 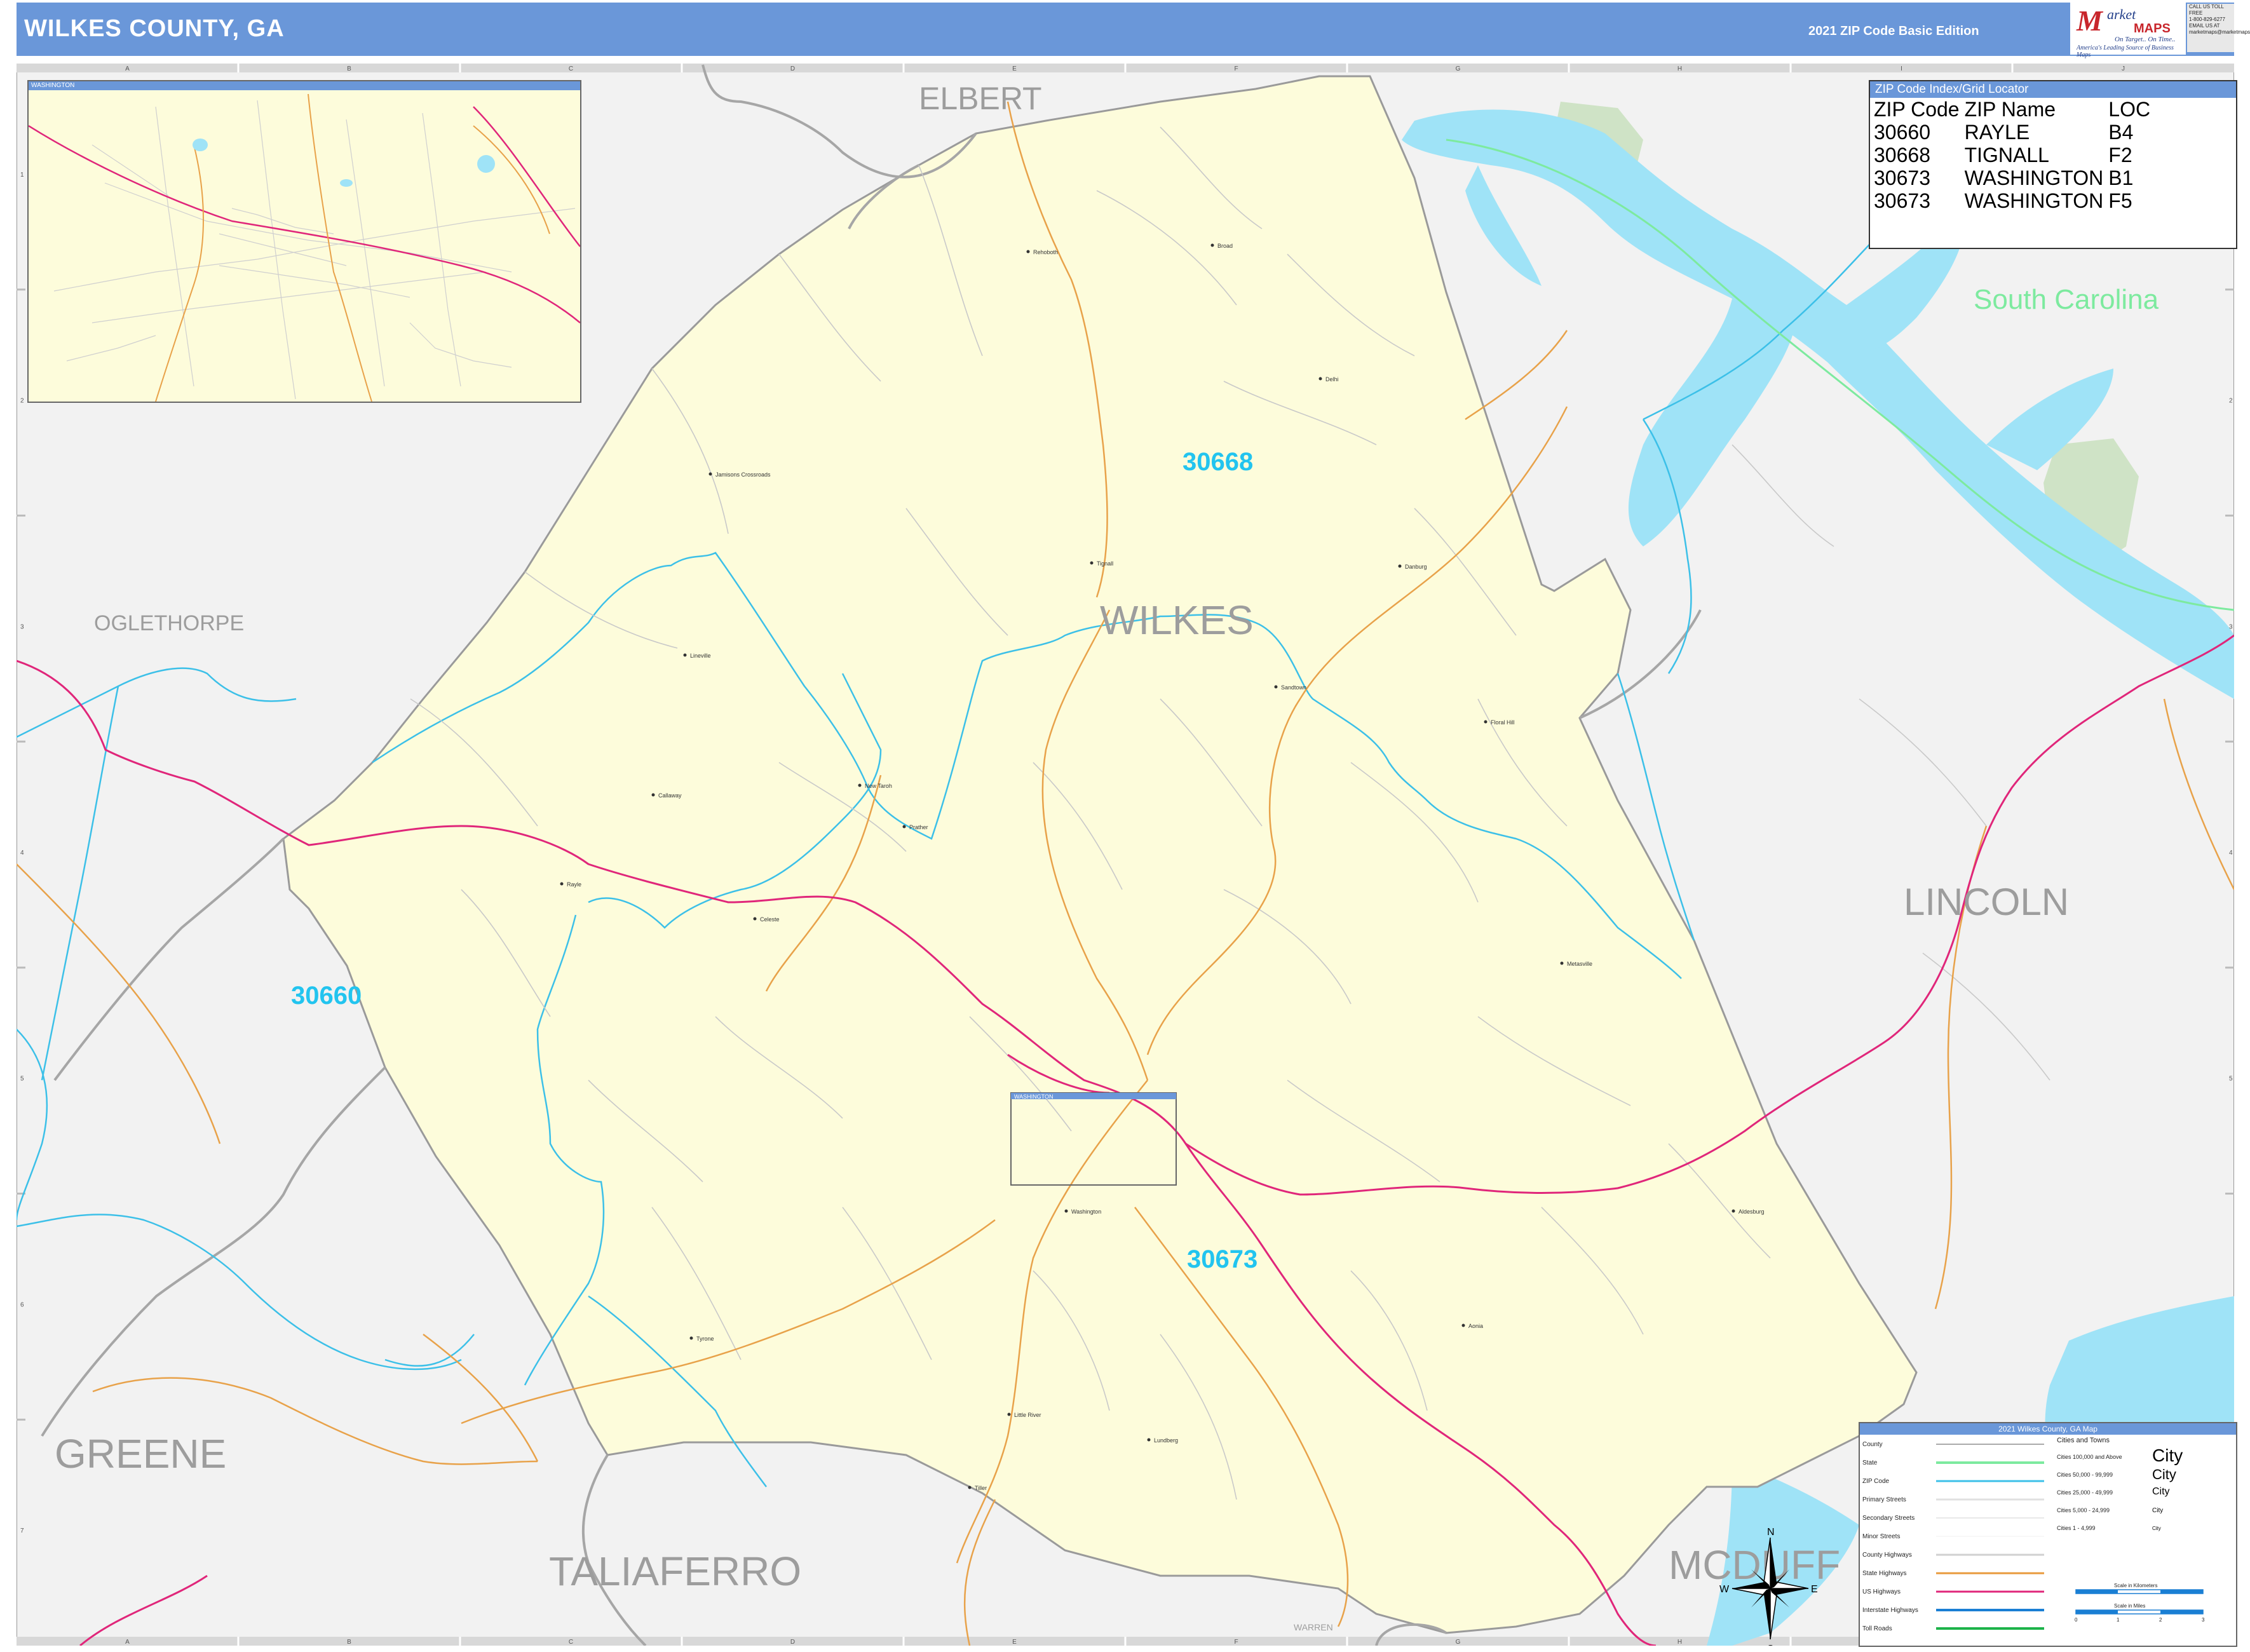 I want to click on legend-item-label: County Highways, so click(x=1887, y=1555).